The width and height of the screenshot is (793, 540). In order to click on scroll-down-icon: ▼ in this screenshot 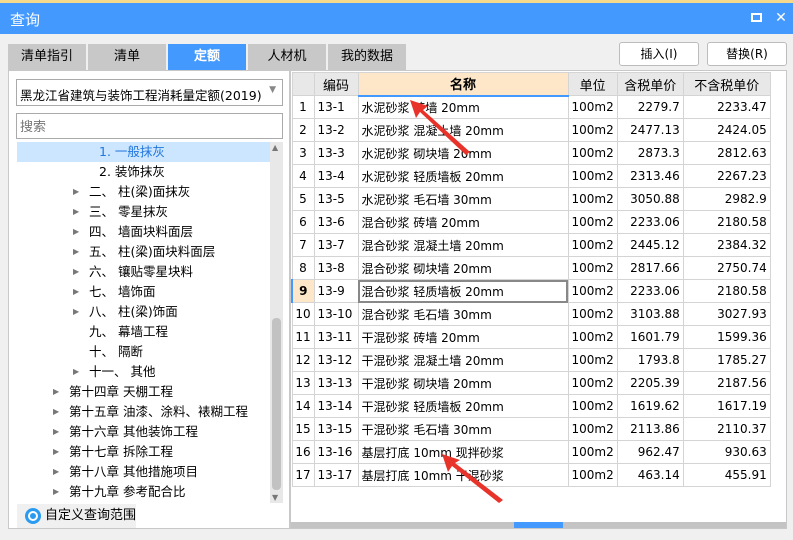, I will do `click(275, 497)`.